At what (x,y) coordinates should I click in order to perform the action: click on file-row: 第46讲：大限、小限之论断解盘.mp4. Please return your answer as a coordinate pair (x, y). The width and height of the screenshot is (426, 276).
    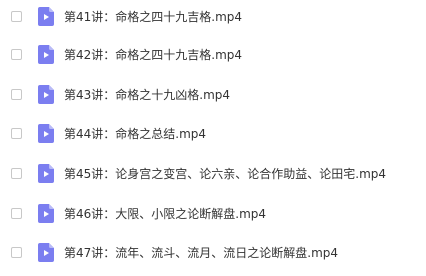
    Looking at the image, I should click on (213, 213).